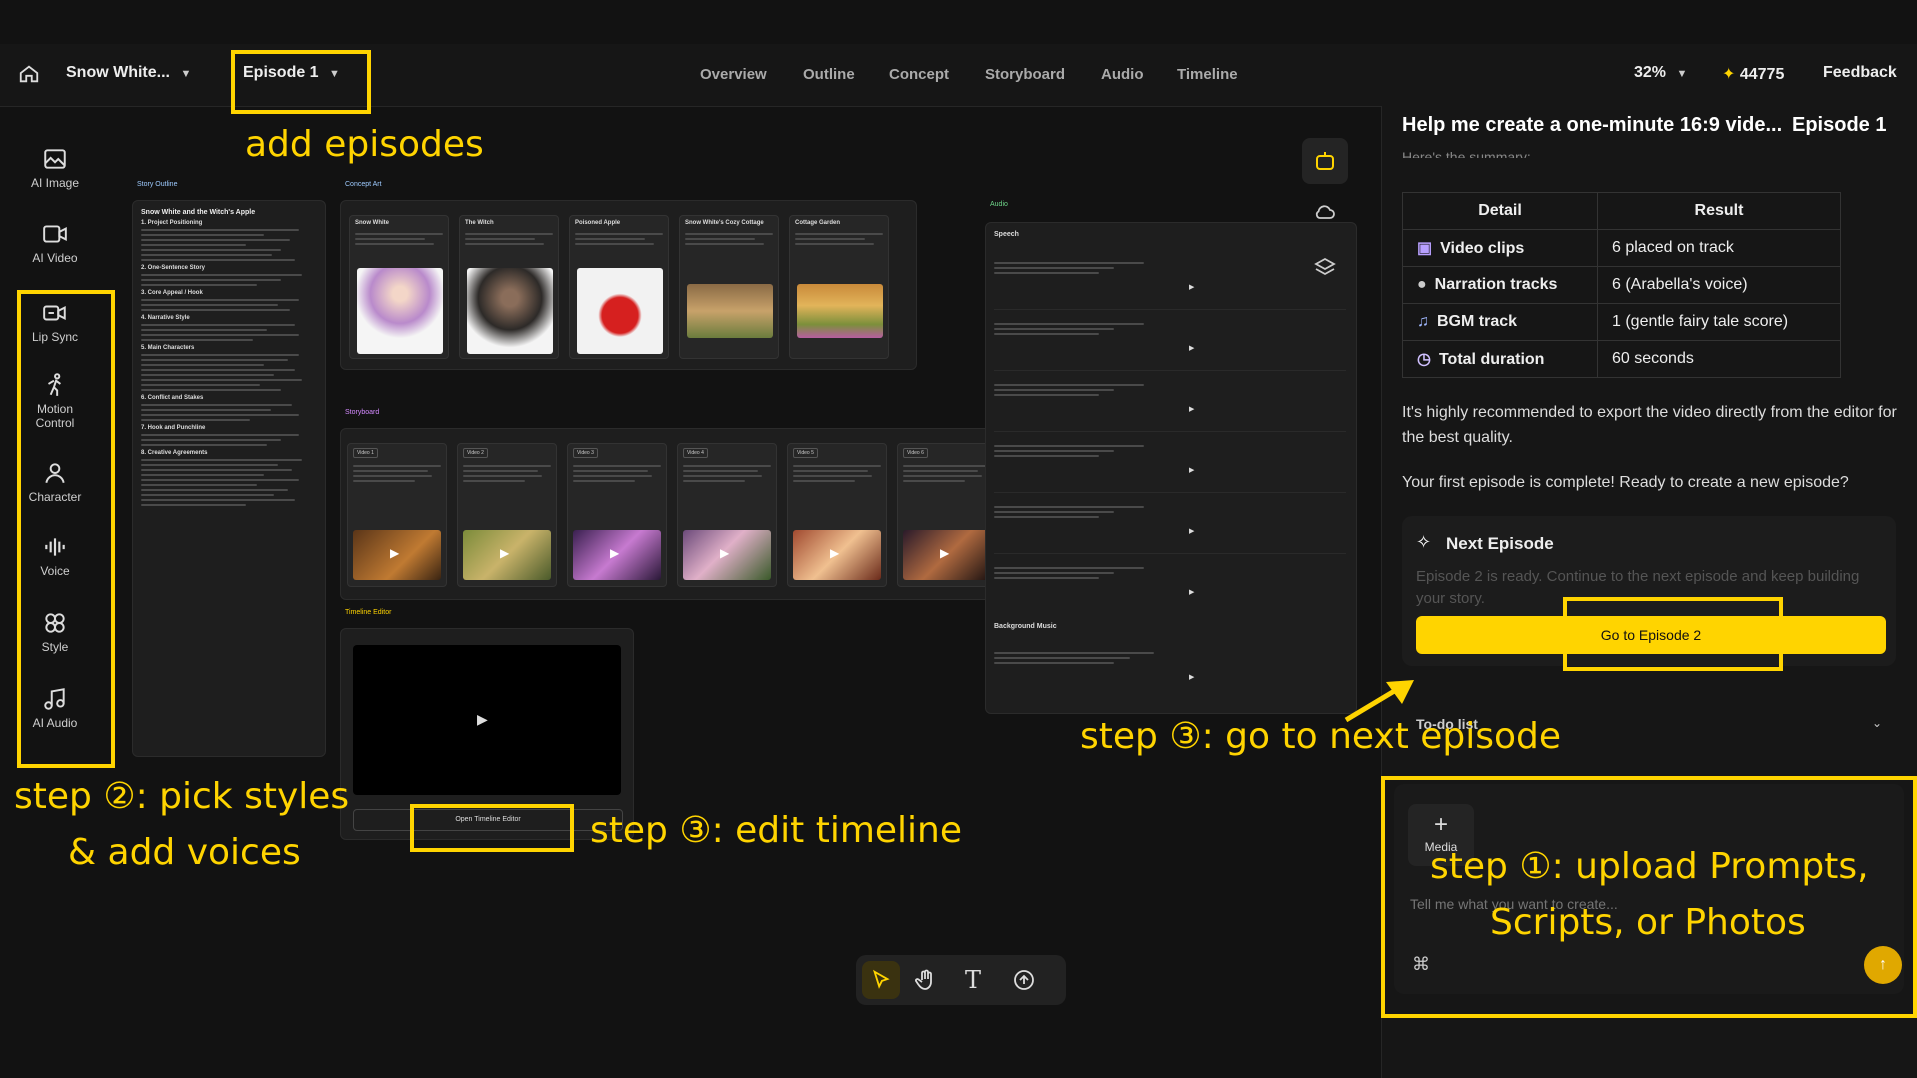 Image resolution: width=1917 pixels, height=1078 pixels. I want to click on bgm-track: ▶, so click(1170, 669).